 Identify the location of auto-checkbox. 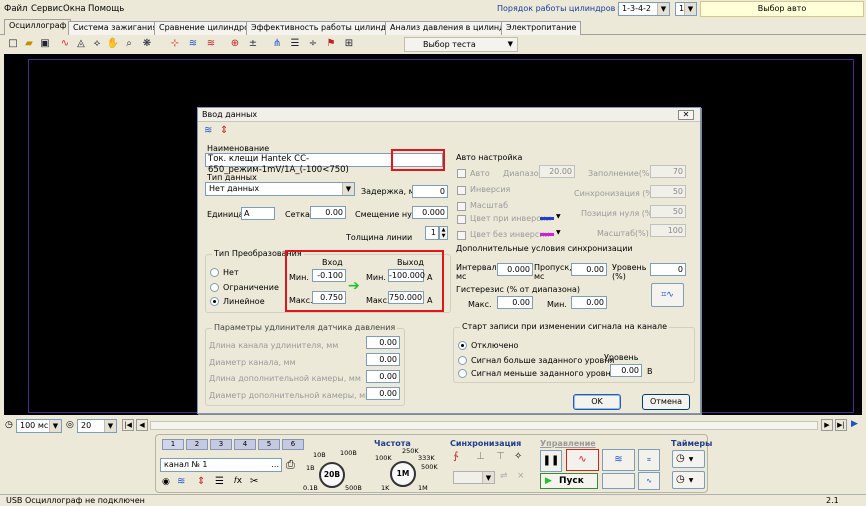
(461, 173).